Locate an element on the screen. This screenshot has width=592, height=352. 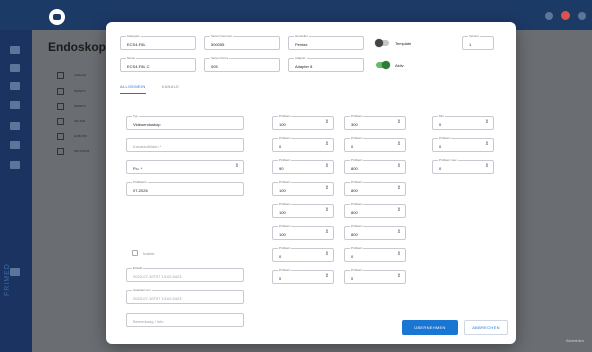
prufwert-max-stepper: Prüfwert max 0 ⇕ is located at coordinates (463, 166).